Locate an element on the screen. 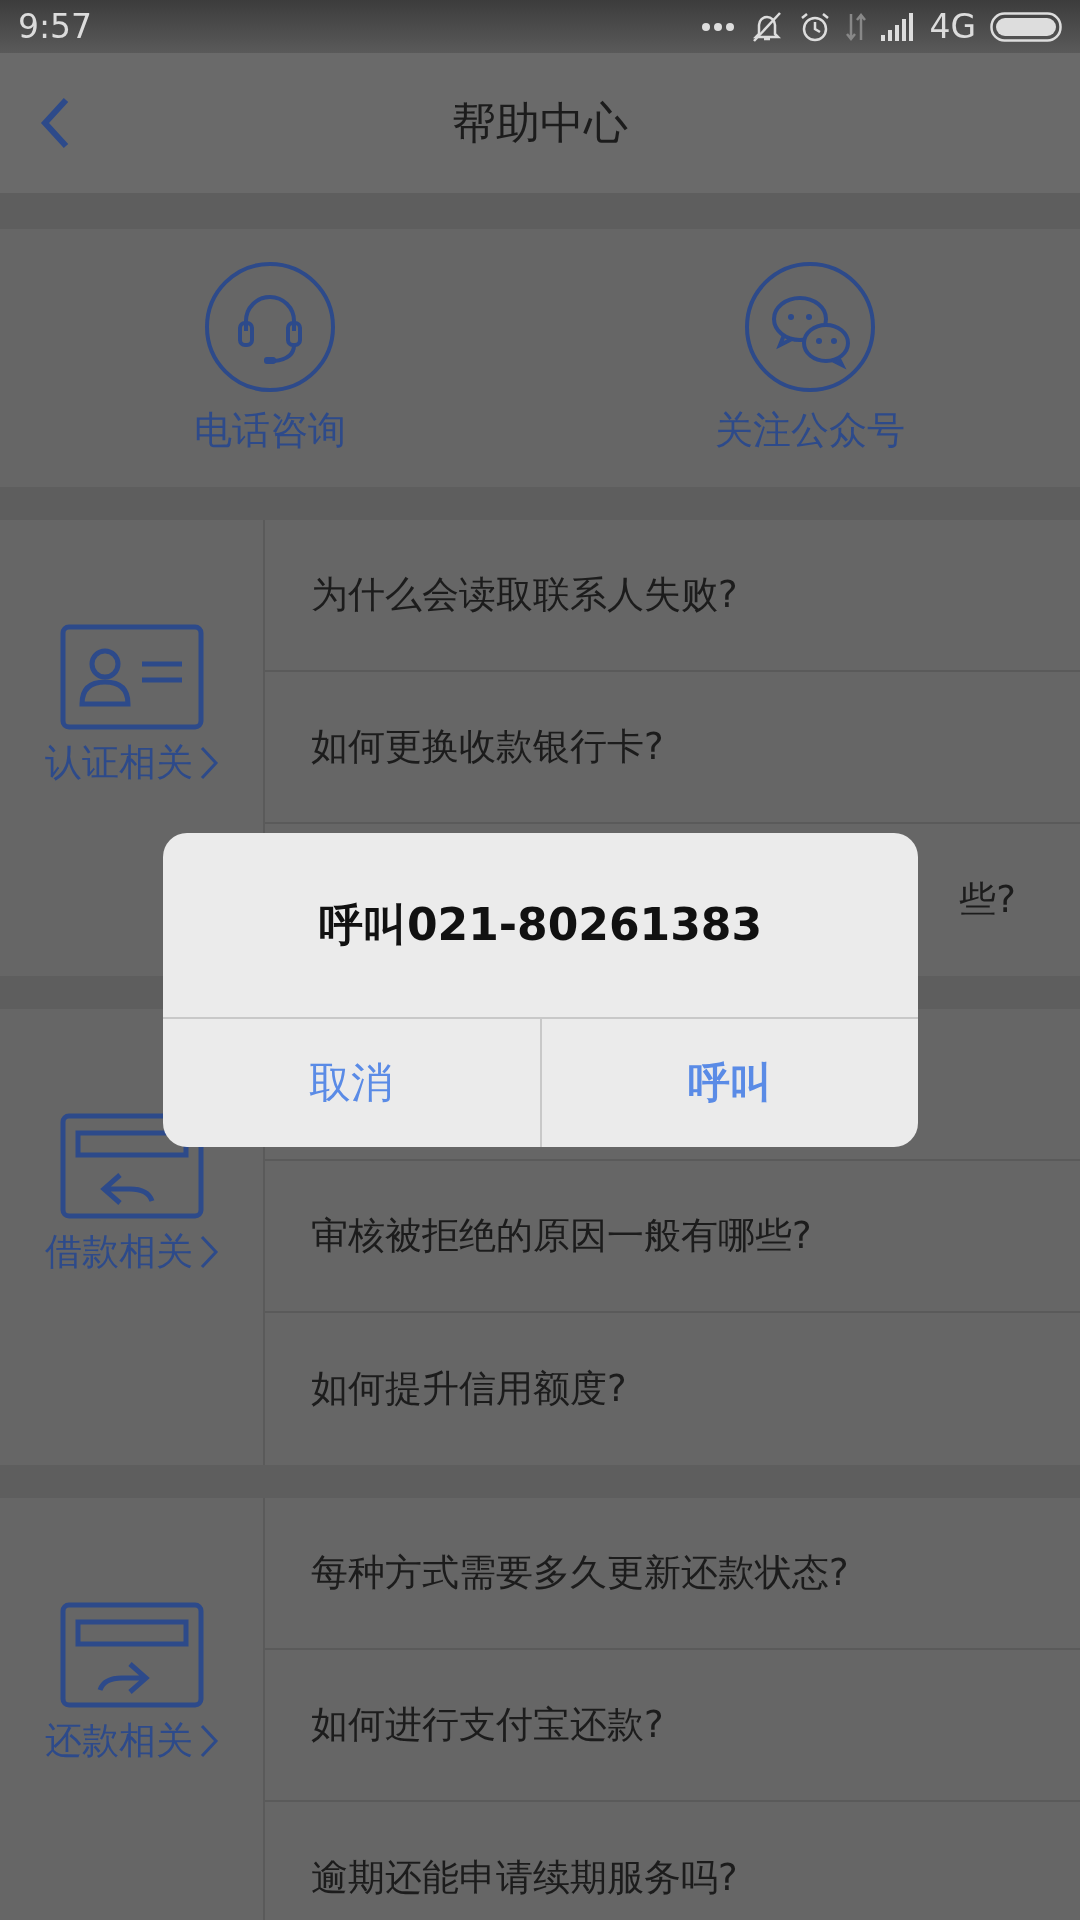  call-button: 呼叫 is located at coordinates (728, 1083).